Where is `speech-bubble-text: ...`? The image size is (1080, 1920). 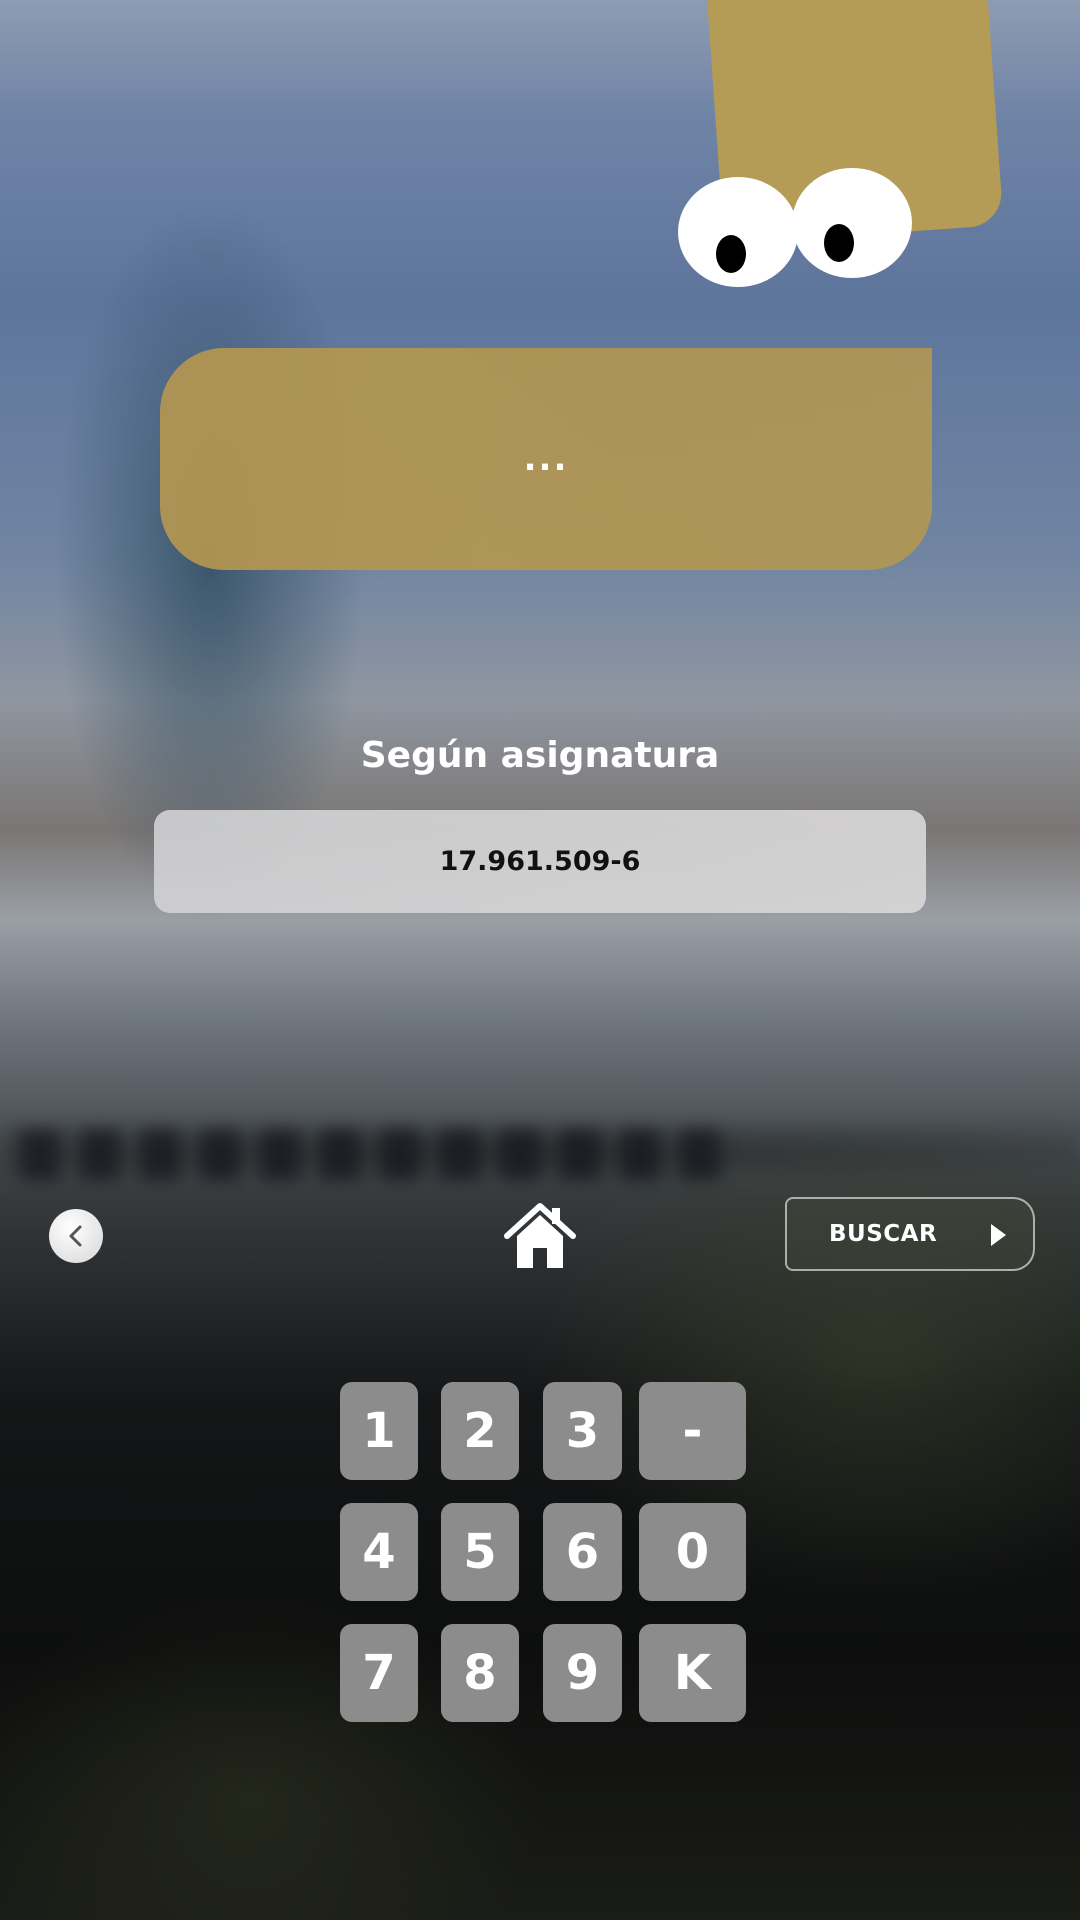 speech-bubble-text: ... is located at coordinates (546, 459).